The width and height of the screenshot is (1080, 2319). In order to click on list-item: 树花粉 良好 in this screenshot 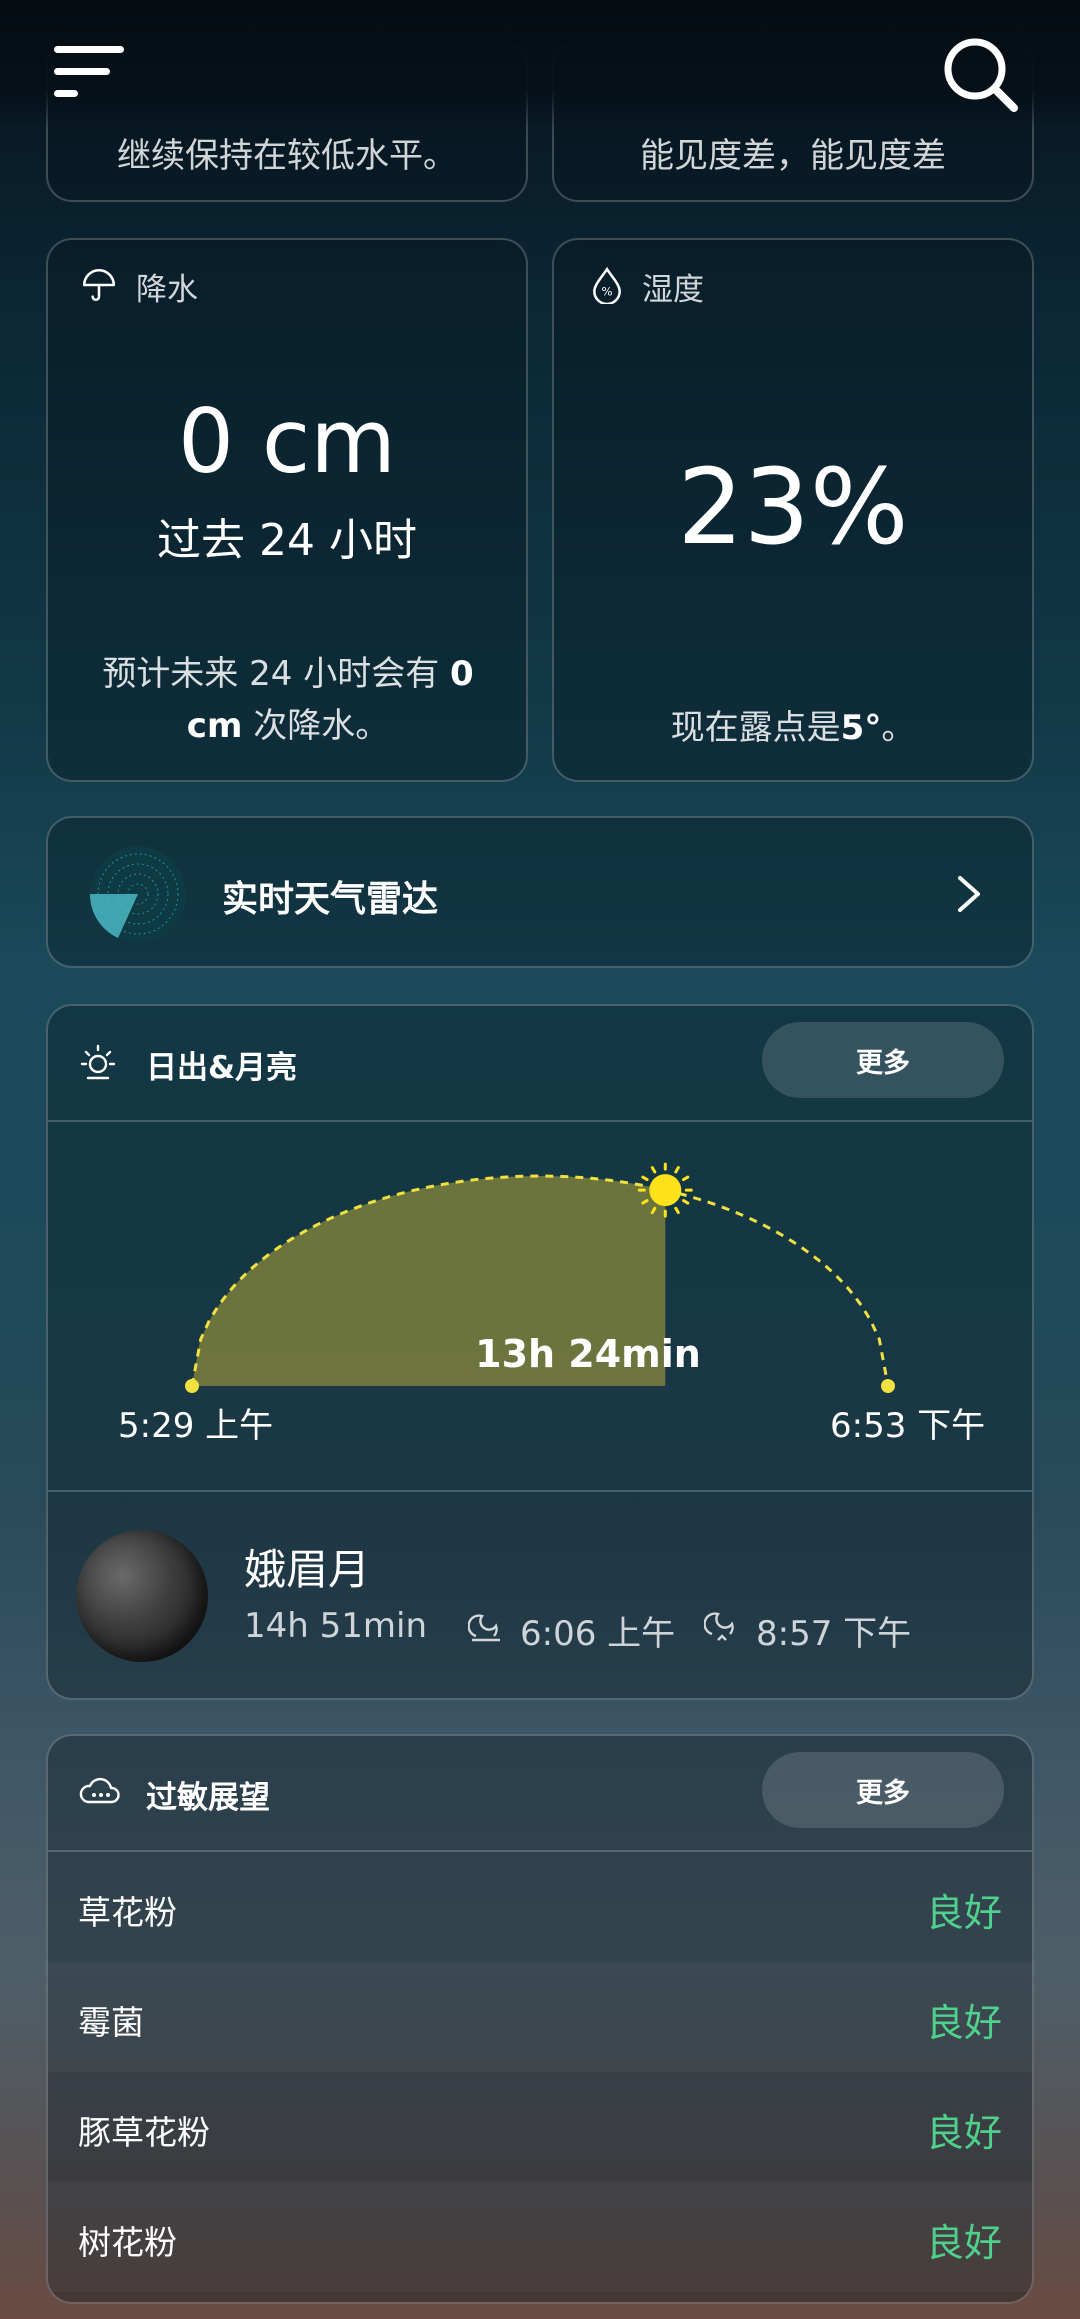, I will do `click(540, 2237)`.